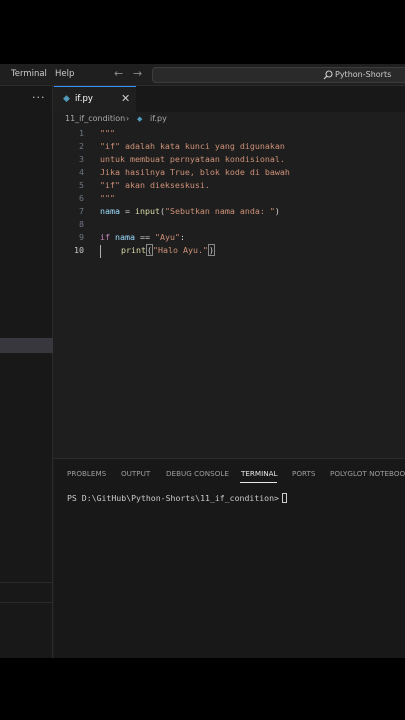 The width and height of the screenshot is (405, 720). Describe the element at coordinates (26, 345) in the screenshot. I see `sidebar-selected-item` at that location.